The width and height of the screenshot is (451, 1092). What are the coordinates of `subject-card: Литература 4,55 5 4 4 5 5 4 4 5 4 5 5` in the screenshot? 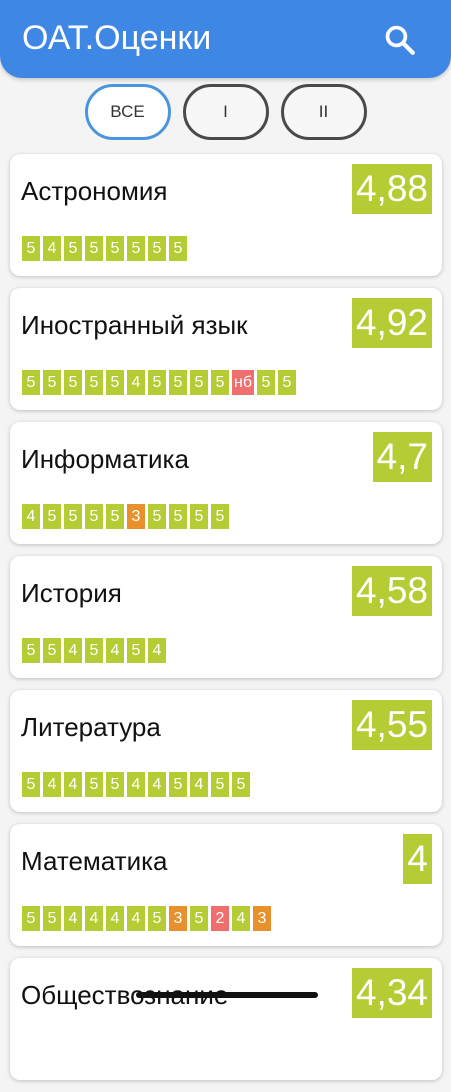 It's located at (226, 751).